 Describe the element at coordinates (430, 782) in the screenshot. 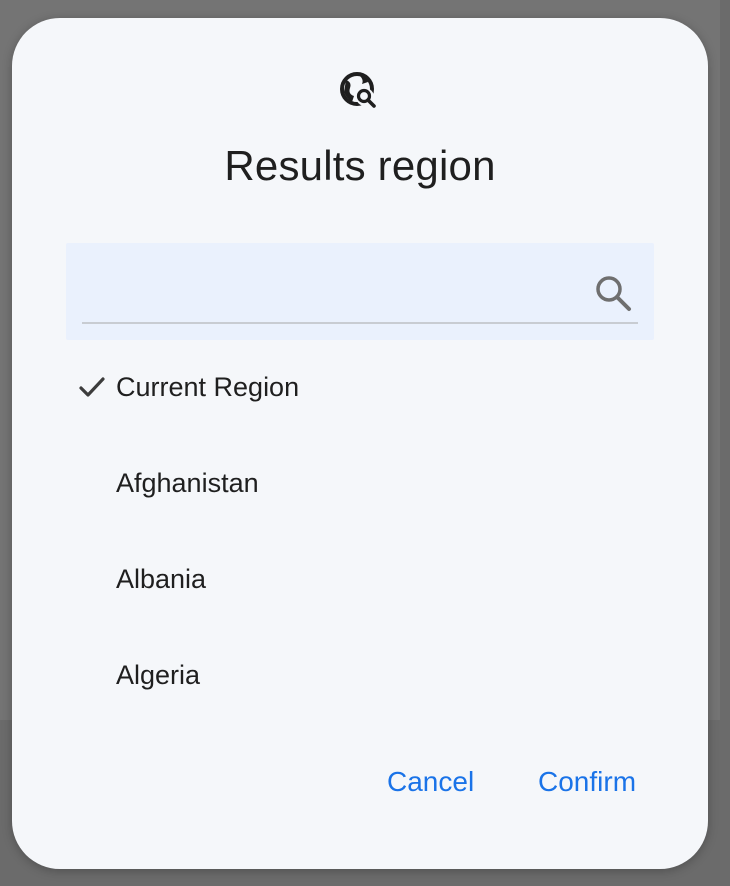

I see `cancel-button: Cancel` at that location.